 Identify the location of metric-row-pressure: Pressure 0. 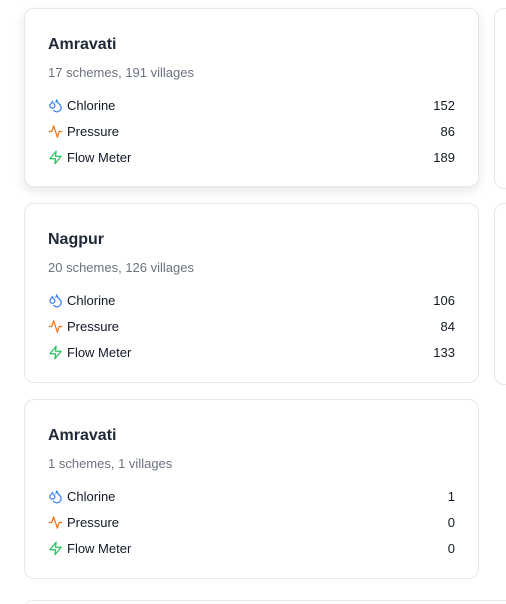
(251, 522).